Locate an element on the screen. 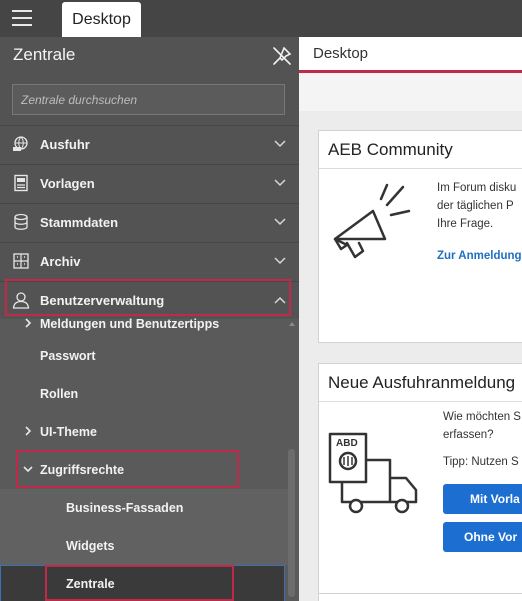 The height and width of the screenshot is (601, 522). toolbar-area is located at coordinates (410, 92).